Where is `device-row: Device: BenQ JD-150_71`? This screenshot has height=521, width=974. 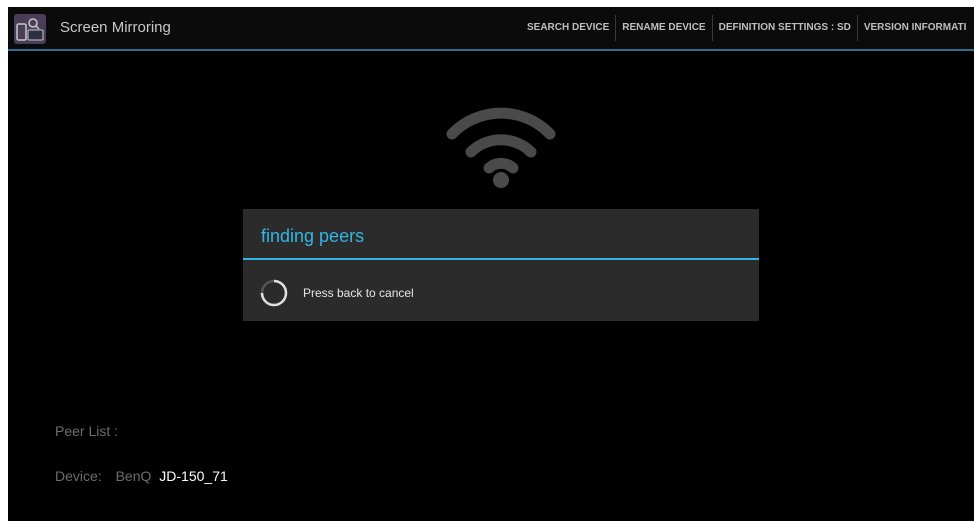 device-row: Device: BenQ JD-150_71 is located at coordinates (141, 476).